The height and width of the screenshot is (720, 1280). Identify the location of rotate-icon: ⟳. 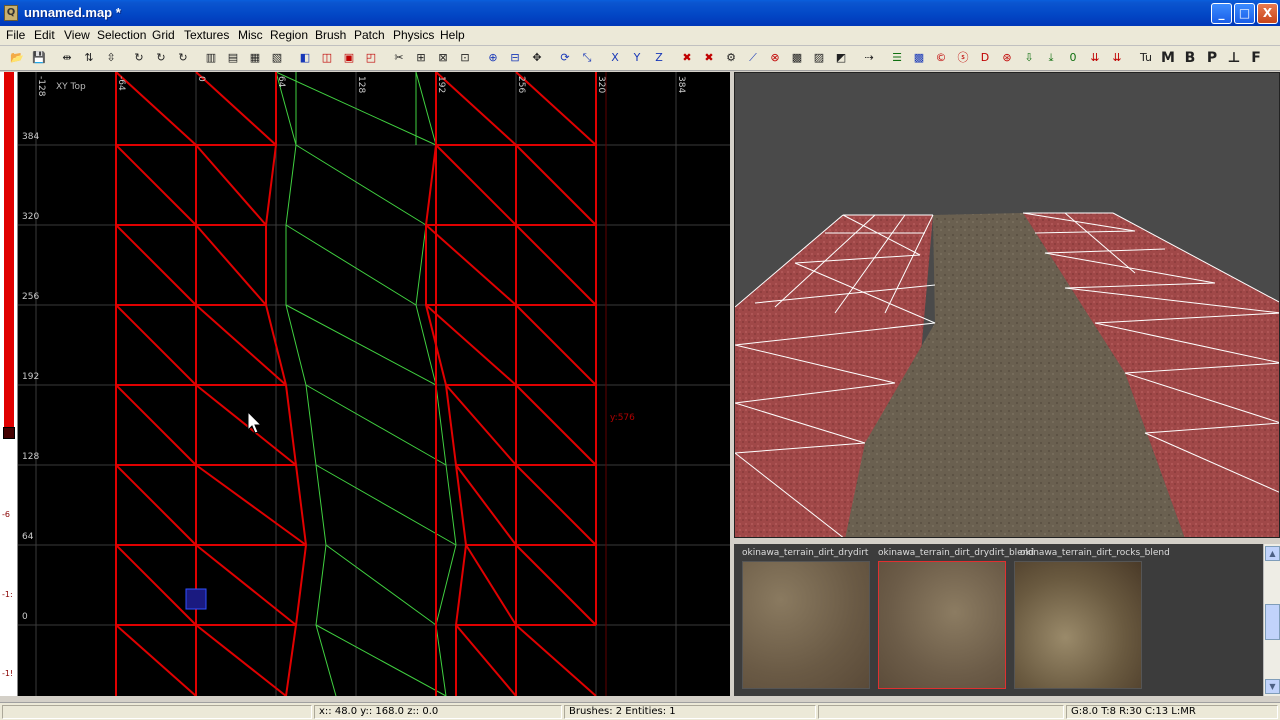
(565, 58).